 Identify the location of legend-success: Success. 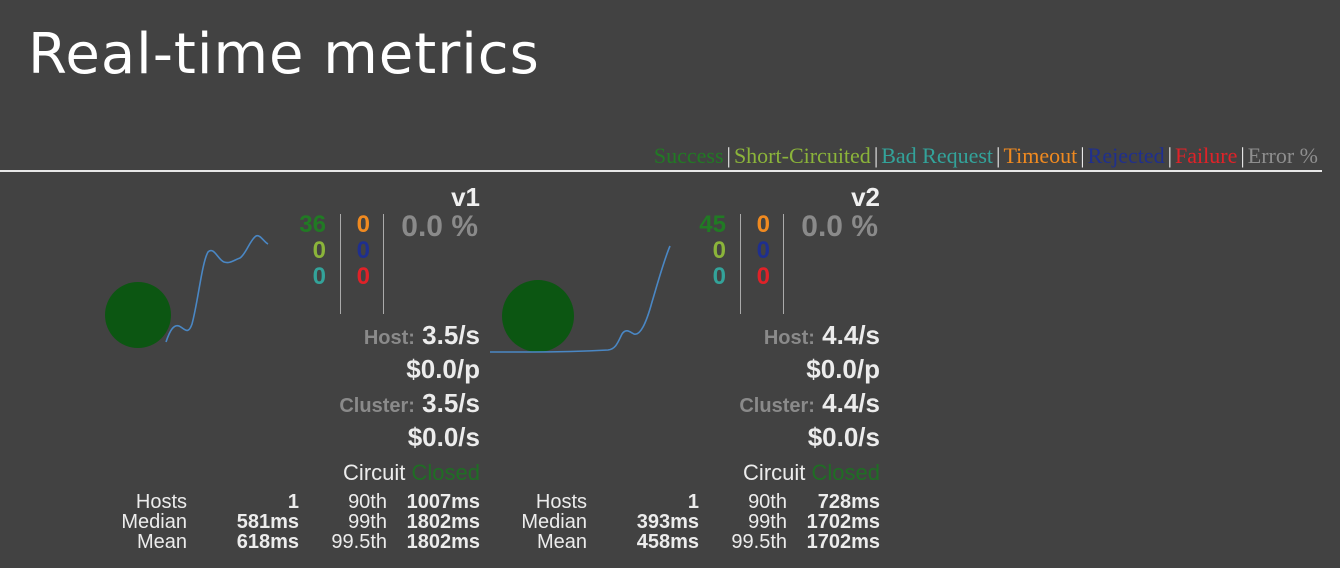
(688, 155).